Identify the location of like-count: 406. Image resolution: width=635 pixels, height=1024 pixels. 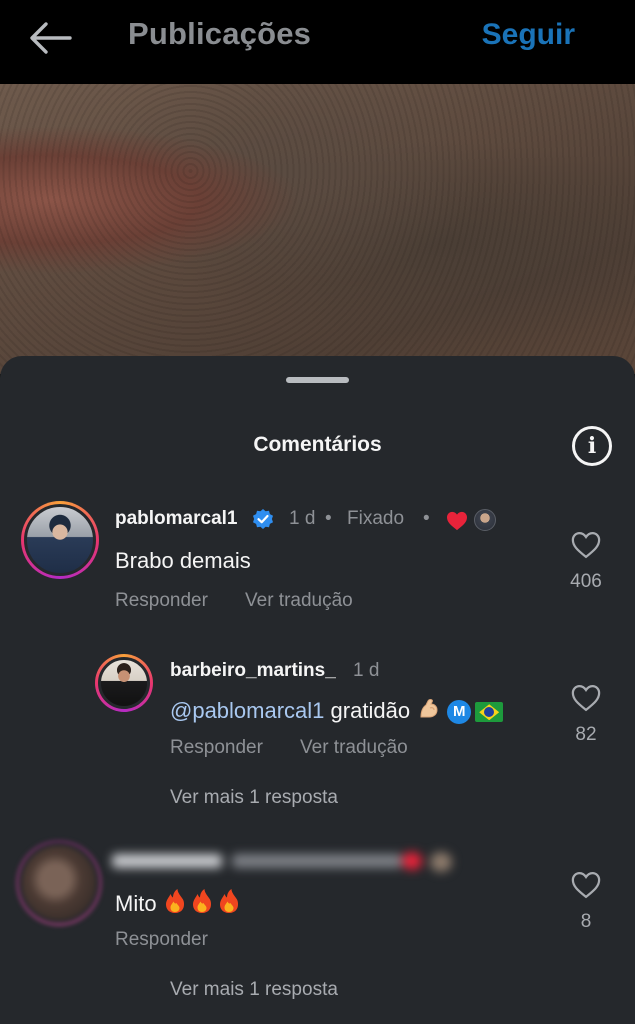
(586, 581).